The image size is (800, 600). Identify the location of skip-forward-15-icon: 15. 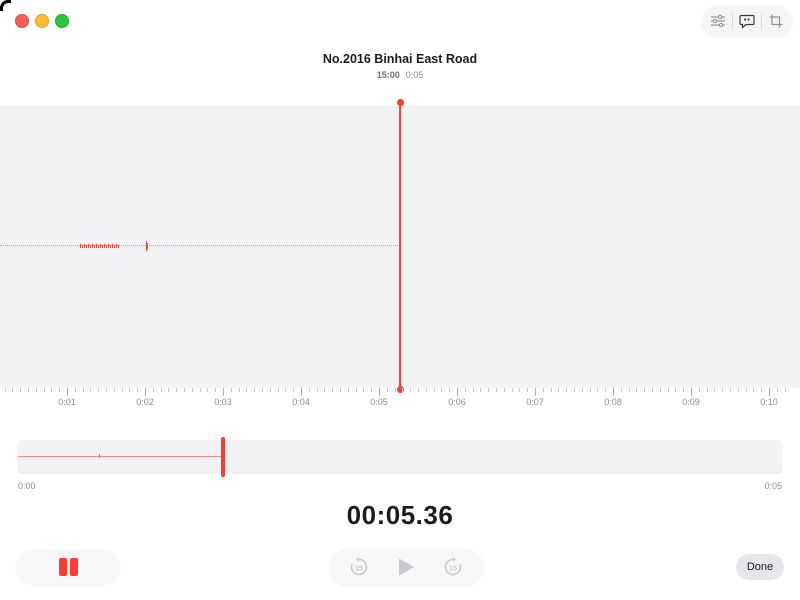
(453, 566).